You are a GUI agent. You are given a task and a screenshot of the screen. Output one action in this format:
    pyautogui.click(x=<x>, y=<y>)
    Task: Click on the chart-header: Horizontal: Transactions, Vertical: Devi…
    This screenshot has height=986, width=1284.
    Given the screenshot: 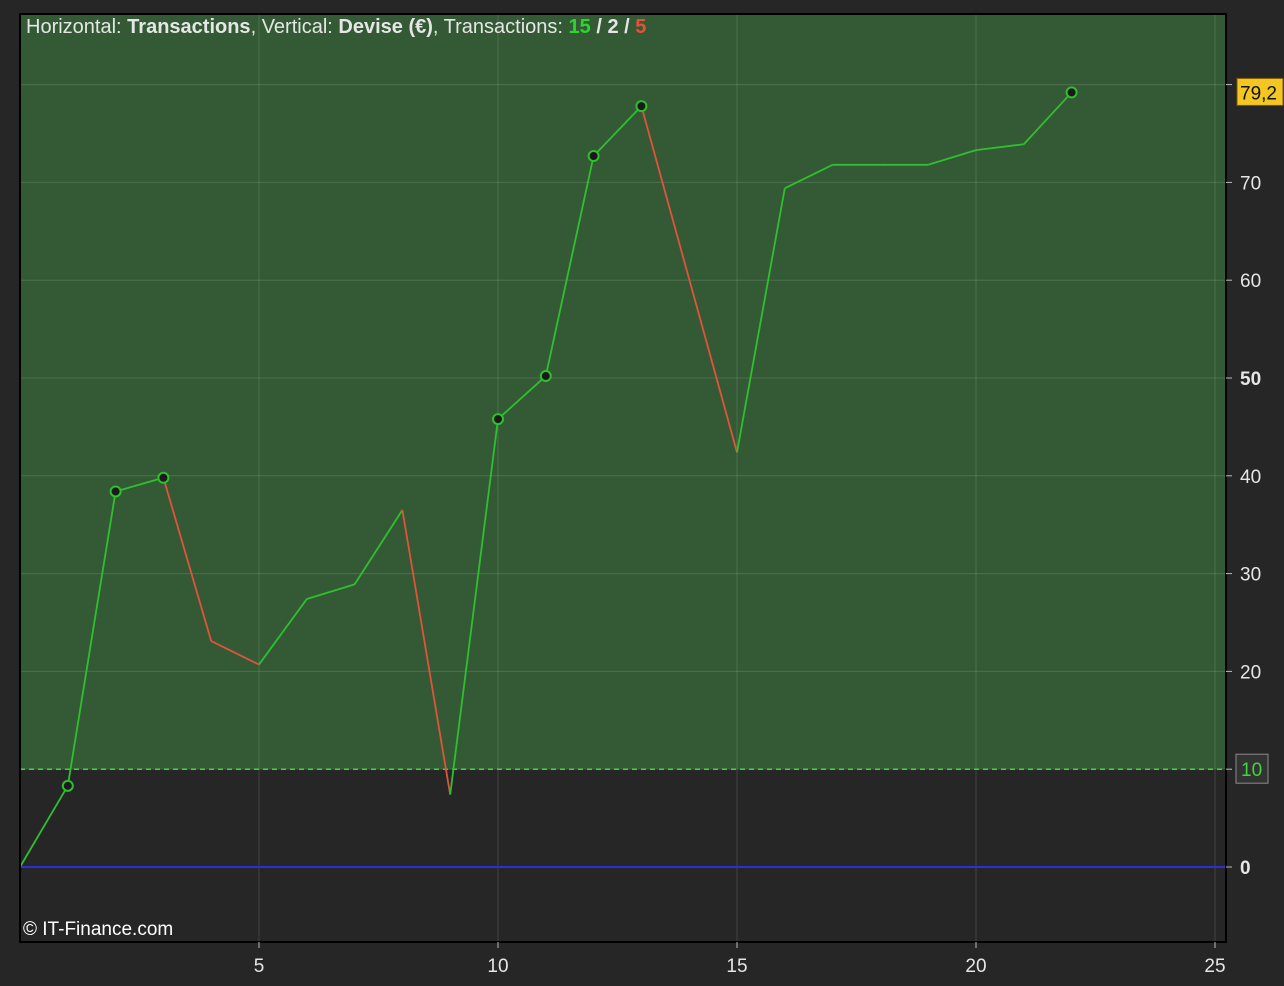 What is the action you would take?
    pyautogui.click(x=336, y=27)
    